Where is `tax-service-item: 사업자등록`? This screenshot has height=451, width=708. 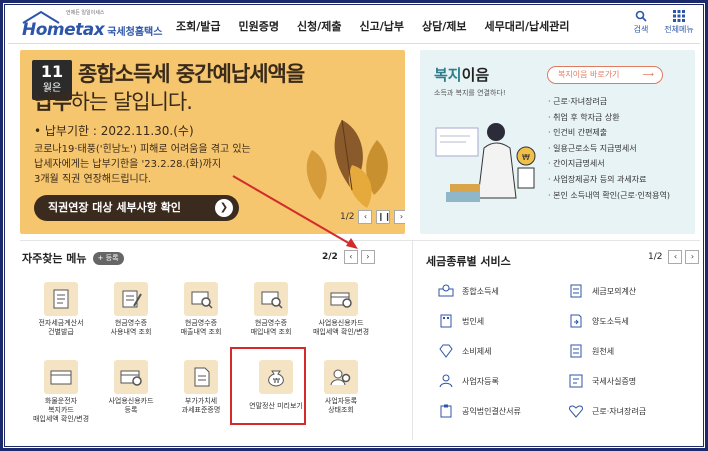
tax-service-item: 사업자등록 is located at coordinates (468, 381).